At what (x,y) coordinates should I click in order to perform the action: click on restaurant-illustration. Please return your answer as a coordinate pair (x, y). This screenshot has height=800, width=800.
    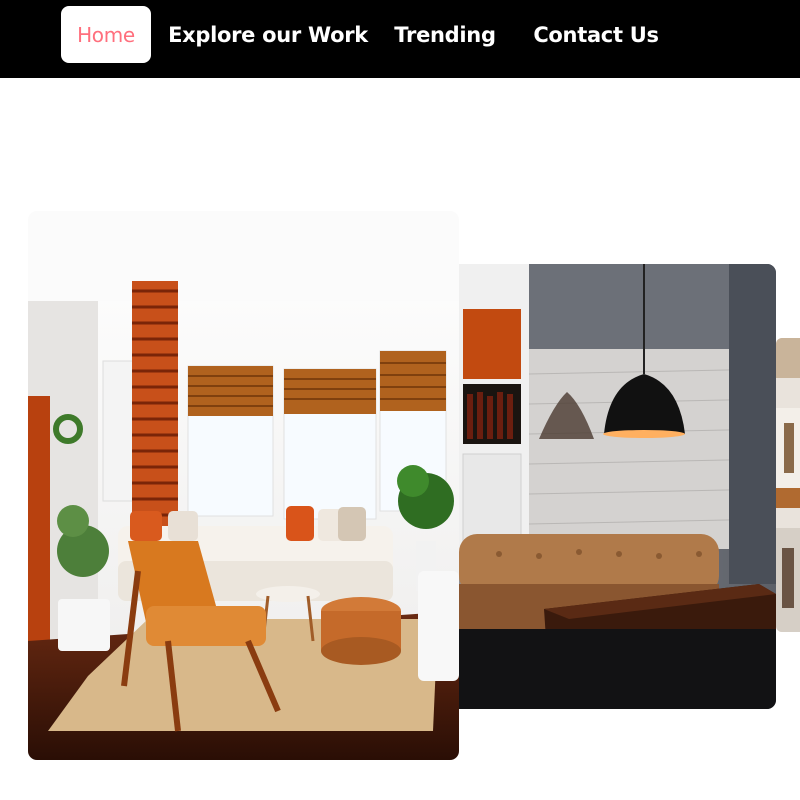
    Looking at the image, I should click on (788, 485).